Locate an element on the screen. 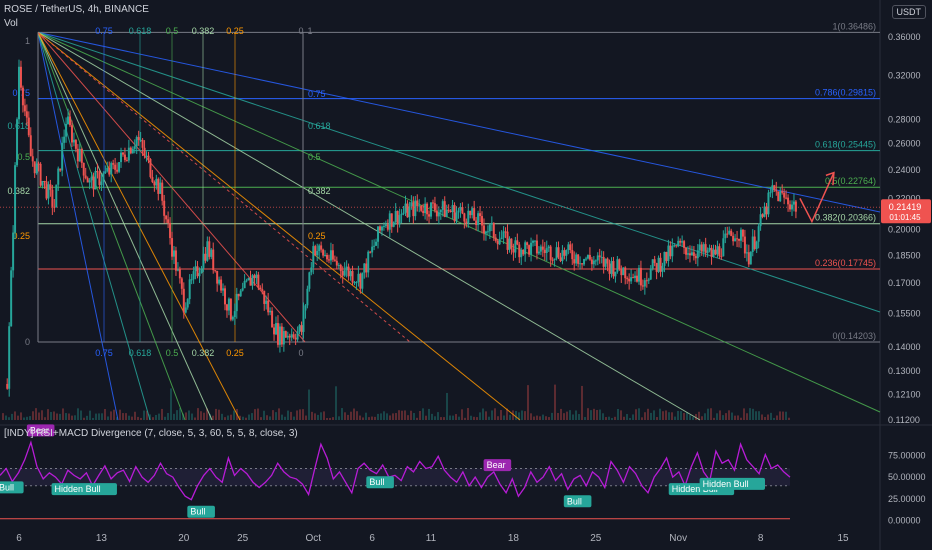 The image size is (932, 550). divergence-marker-label: Bull is located at coordinates (574, 501).